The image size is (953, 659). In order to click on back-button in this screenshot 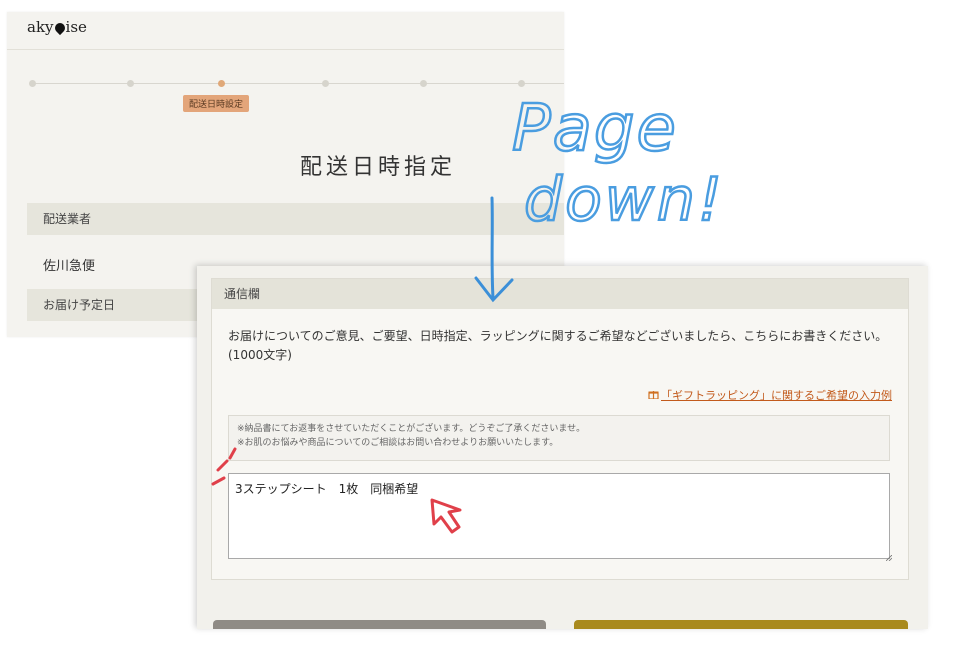, I will do `click(379, 624)`.